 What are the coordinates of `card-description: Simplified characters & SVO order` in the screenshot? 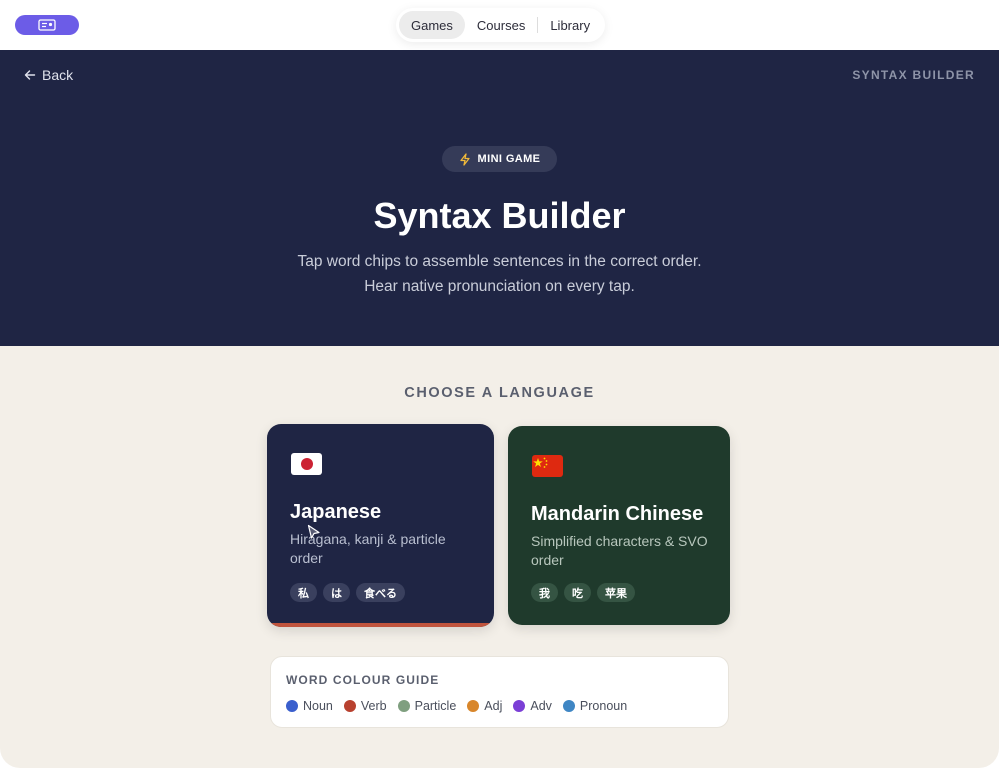 It's located at (619, 550).